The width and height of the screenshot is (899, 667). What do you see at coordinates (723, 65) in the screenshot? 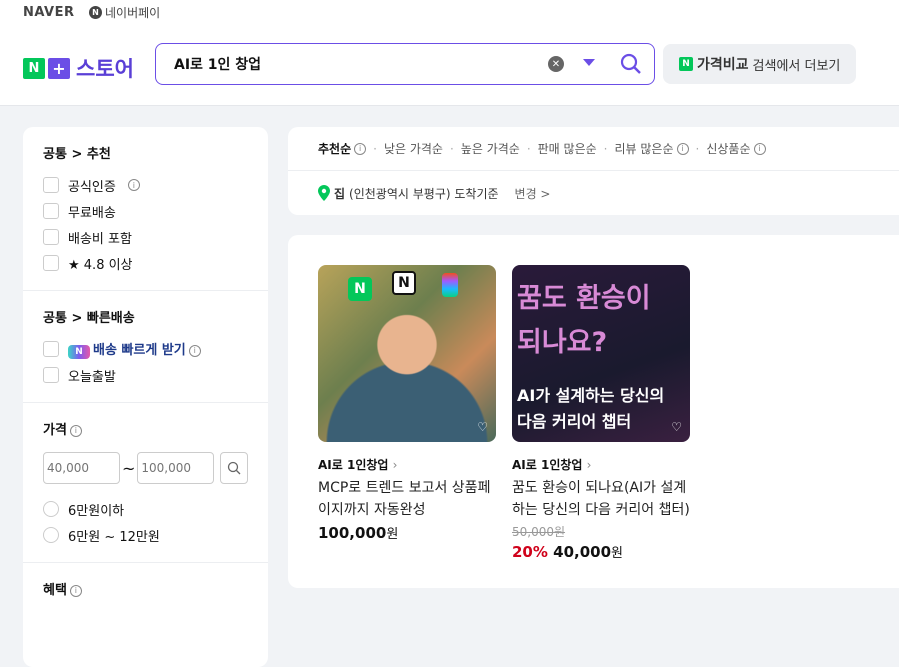
I see `compare-brand: 가격비교` at bounding box center [723, 65].